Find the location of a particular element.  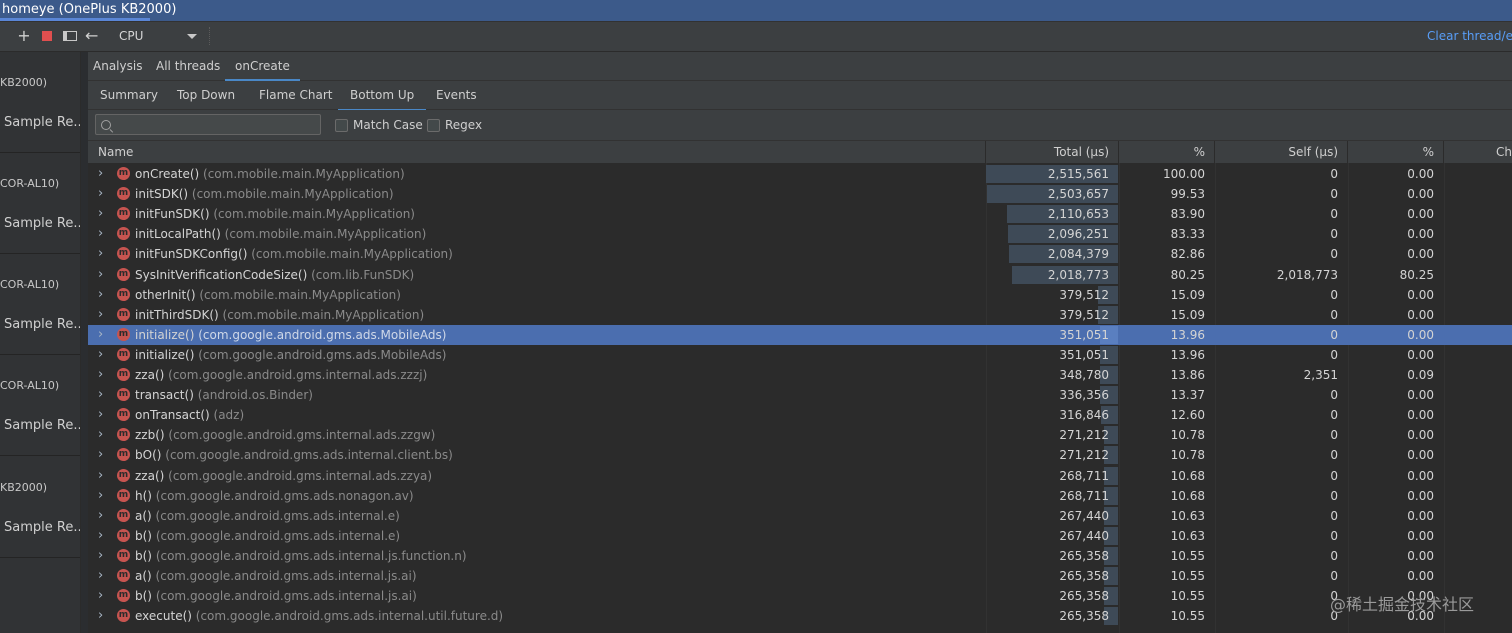

regex-checkbox is located at coordinates (433, 125).